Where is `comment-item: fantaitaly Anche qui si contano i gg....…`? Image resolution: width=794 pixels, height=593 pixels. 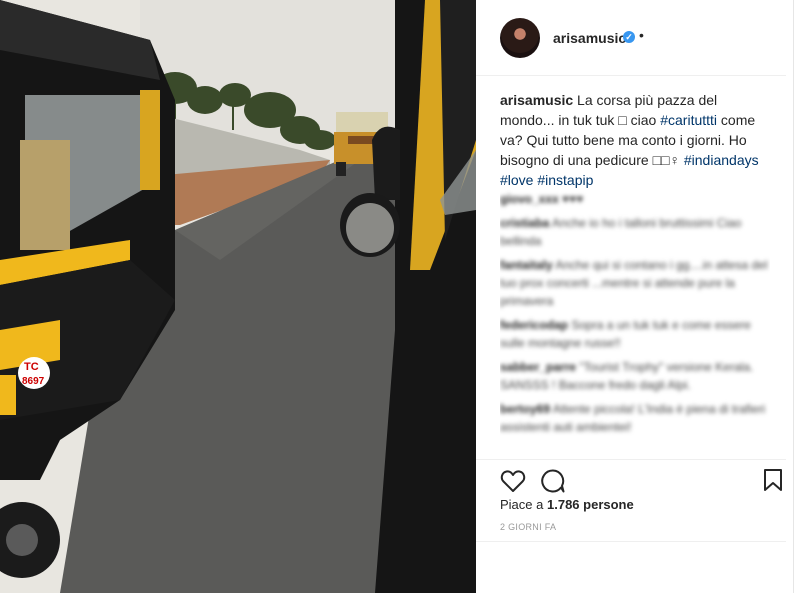 comment-item: fantaitaly Anche qui si contano i gg....… is located at coordinates (635, 283).